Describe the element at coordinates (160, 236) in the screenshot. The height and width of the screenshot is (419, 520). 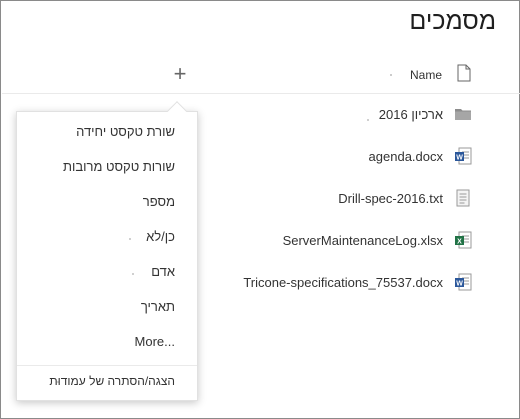
I see `menu-item-label: כן/לא` at that location.